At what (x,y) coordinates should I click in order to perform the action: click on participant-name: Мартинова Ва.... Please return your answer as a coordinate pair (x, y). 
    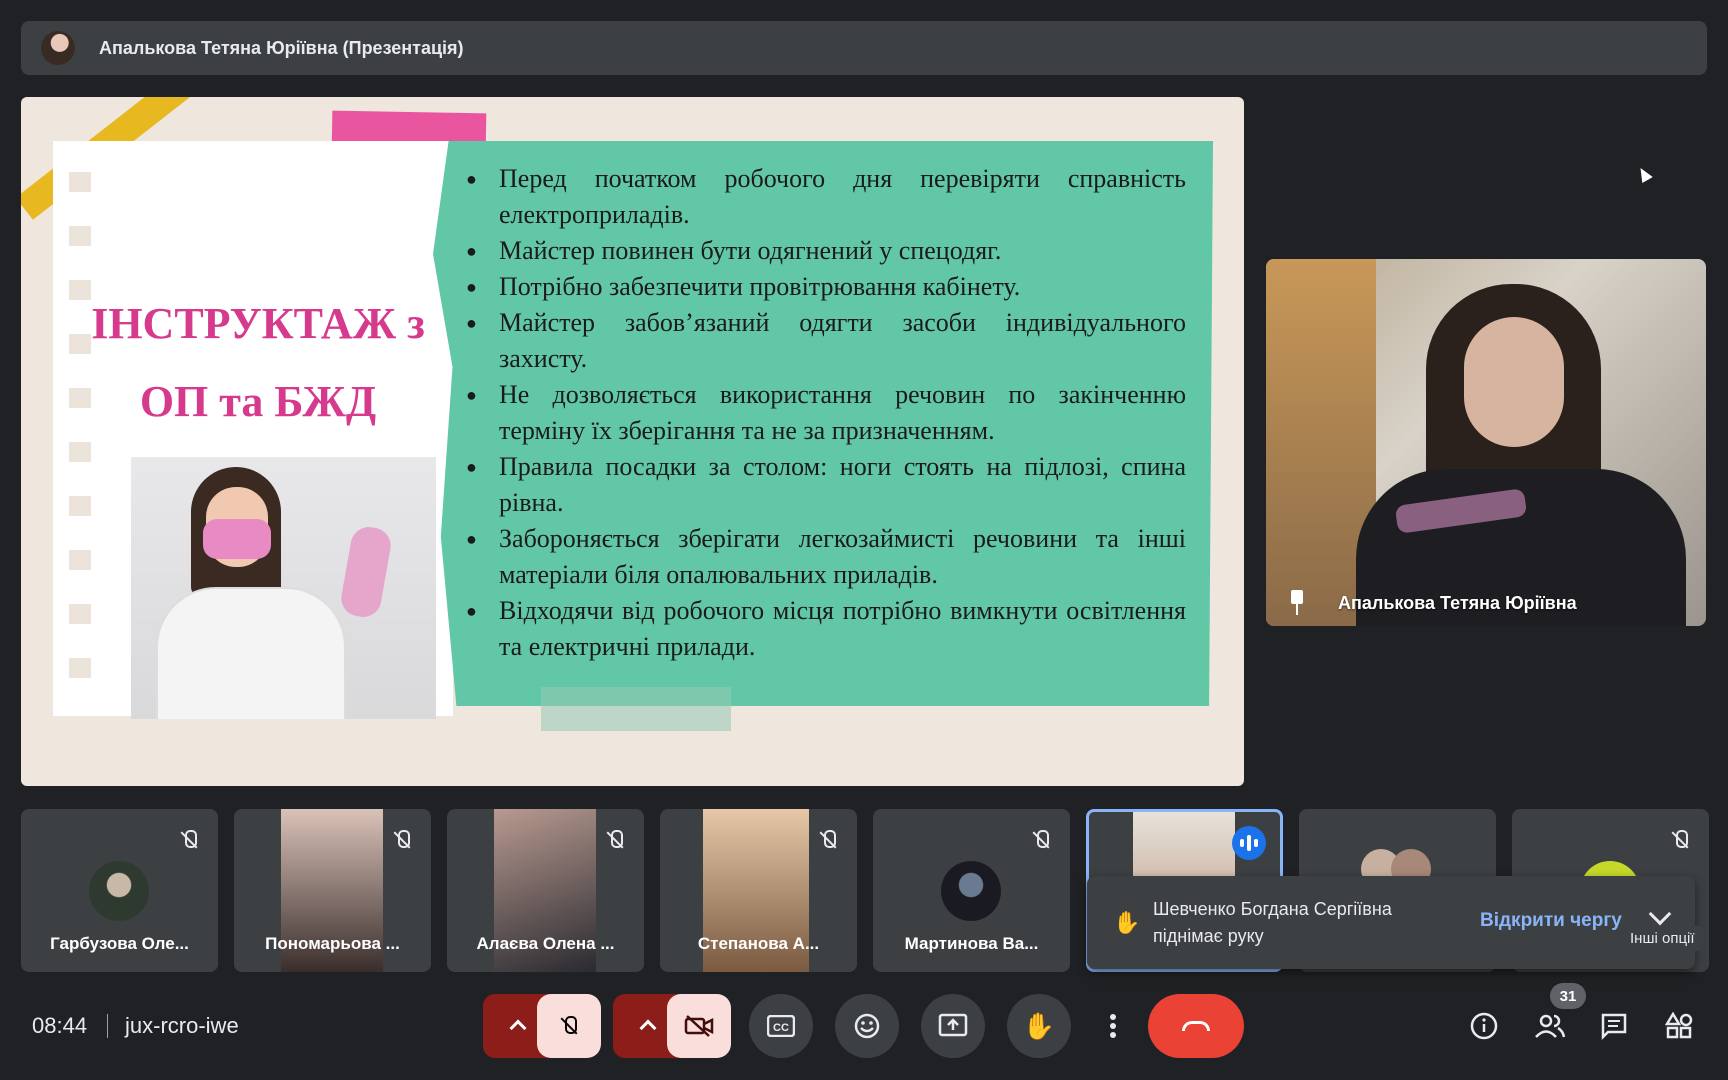
    Looking at the image, I should click on (971, 943).